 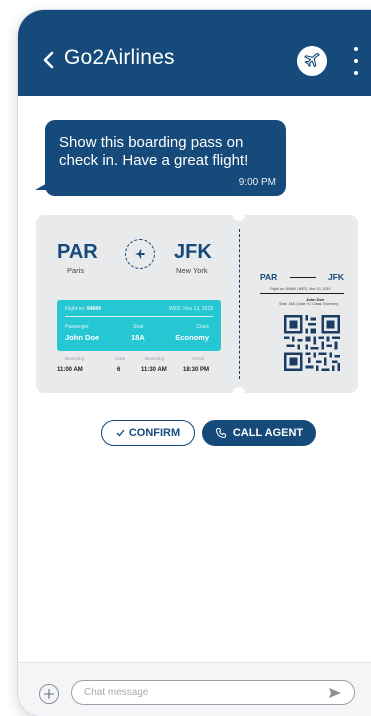 What do you see at coordinates (309, 304) in the screenshot?
I see `stub-detail-line: Seat: 18A | Gate: 6 | Class: Economy` at bounding box center [309, 304].